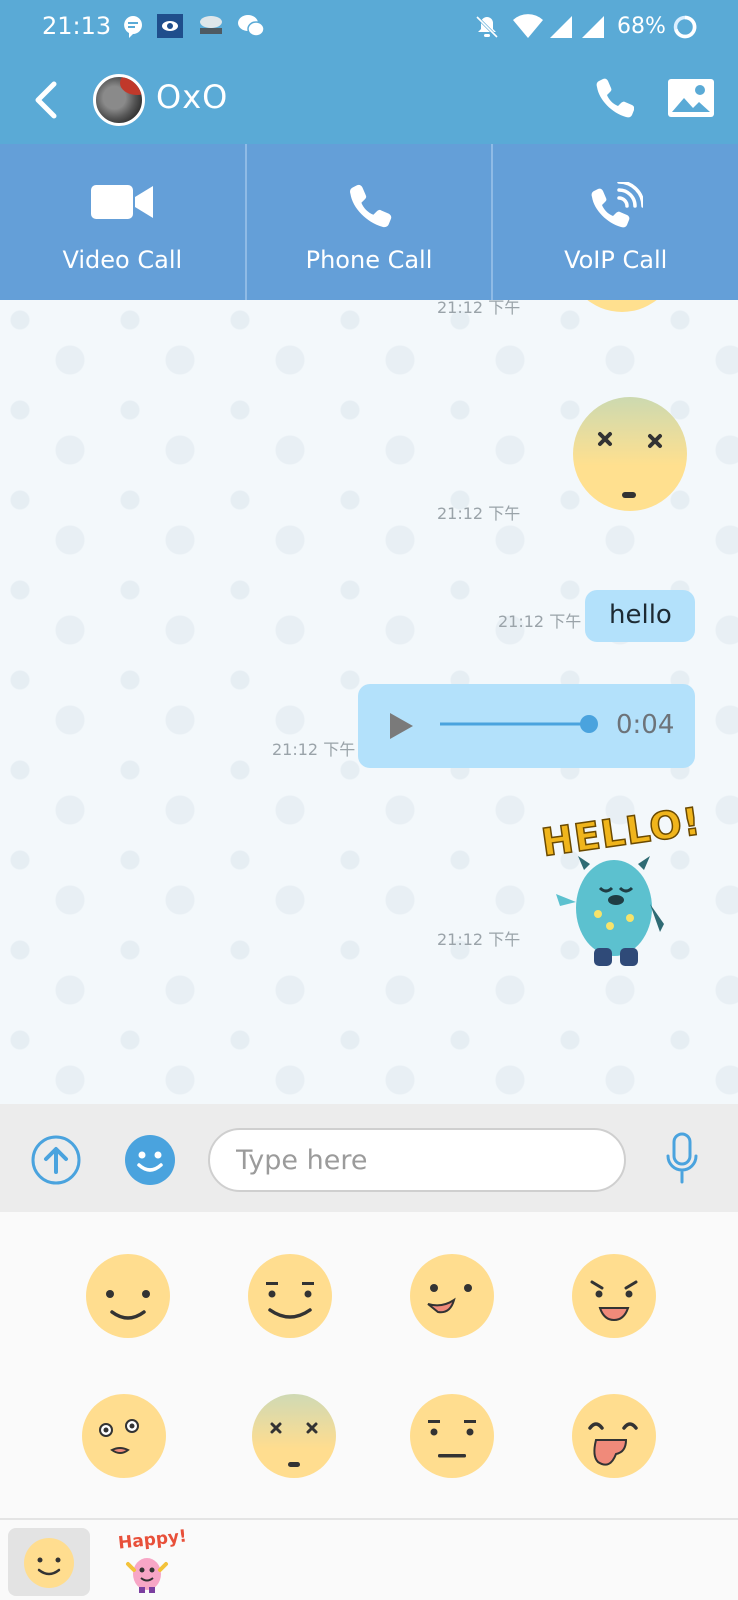 The width and height of the screenshot is (738, 1600). What do you see at coordinates (46, 100) in the screenshot?
I see `back-arrow-icon` at bounding box center [46, 100].